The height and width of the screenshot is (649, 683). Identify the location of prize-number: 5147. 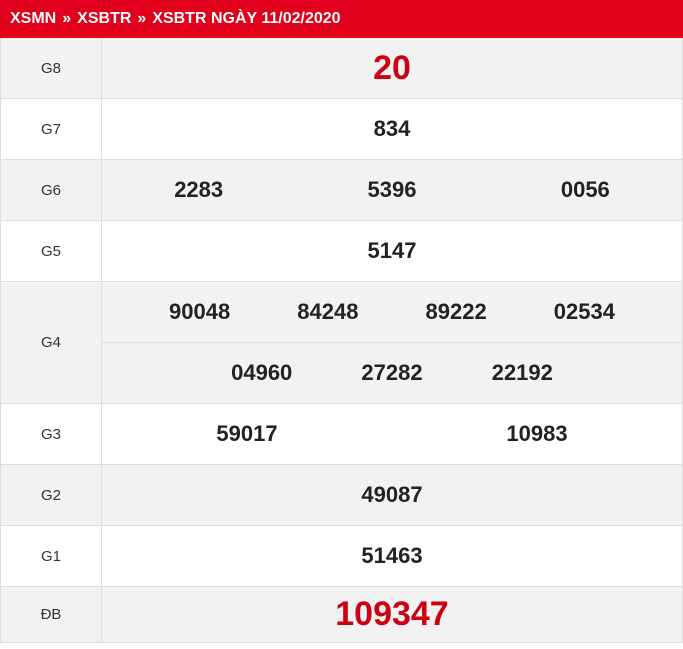
(392, 250).